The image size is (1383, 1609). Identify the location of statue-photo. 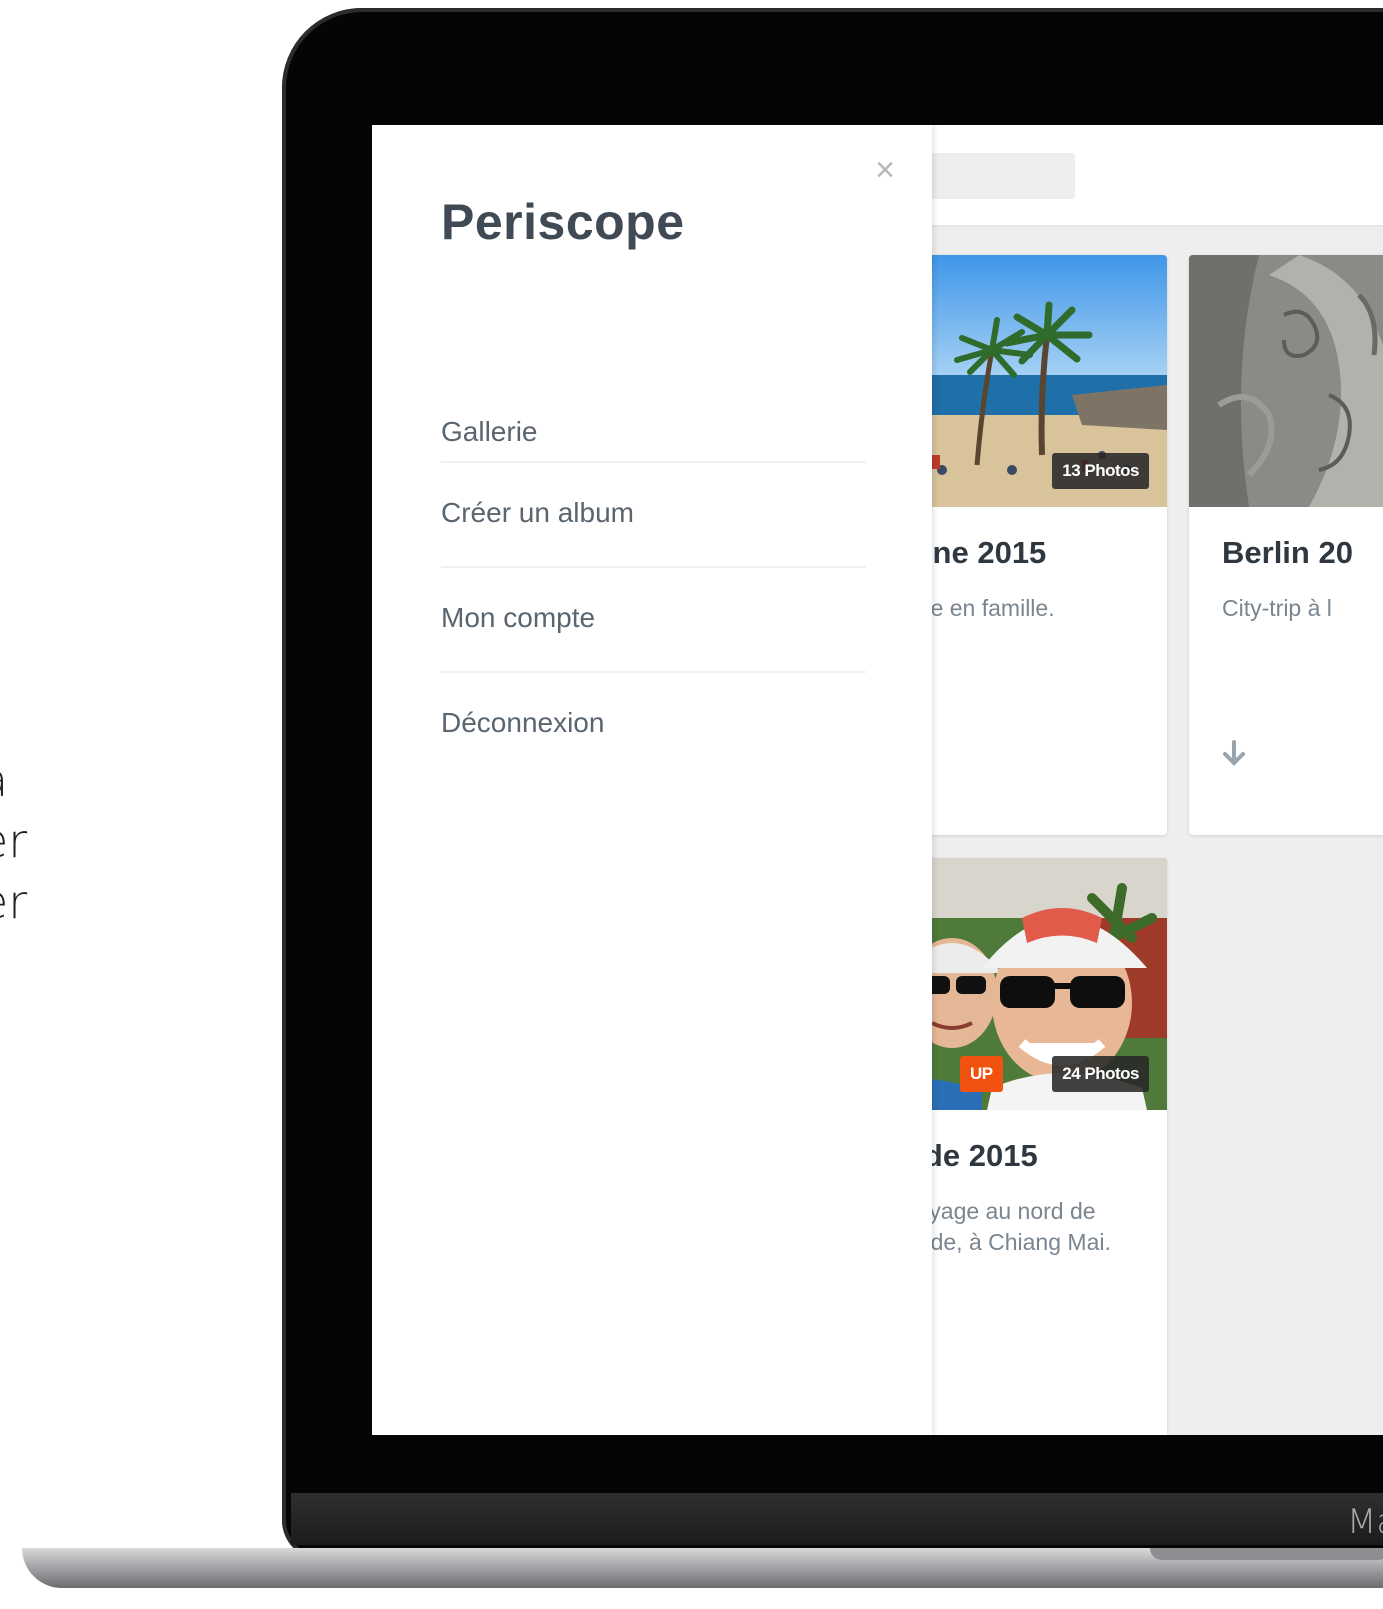
(1286, 381).